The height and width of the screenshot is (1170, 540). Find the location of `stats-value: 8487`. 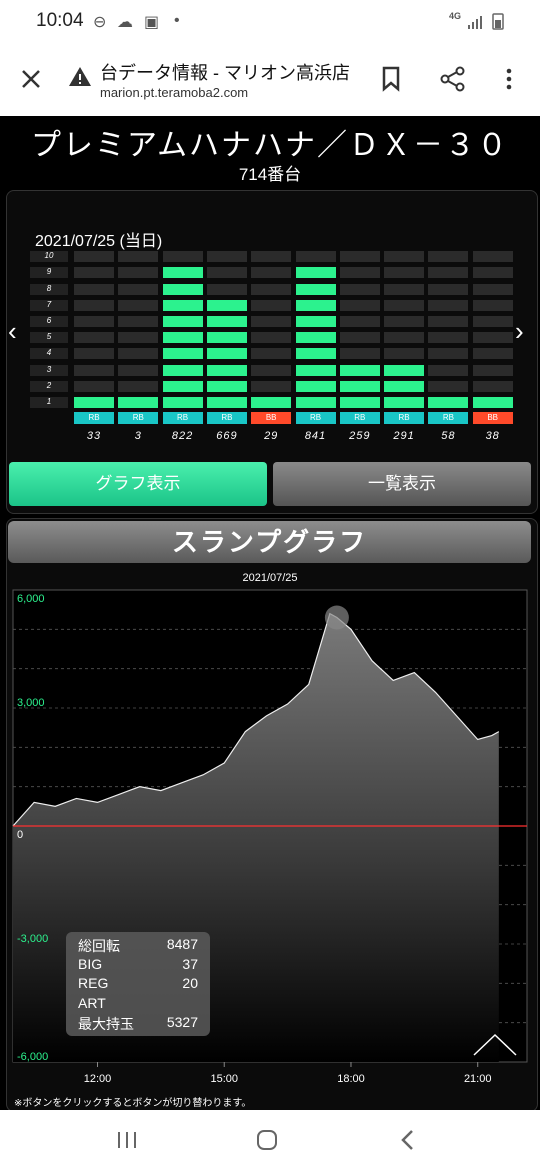

stats-value: 8487 is located at coordinates (182, 944).